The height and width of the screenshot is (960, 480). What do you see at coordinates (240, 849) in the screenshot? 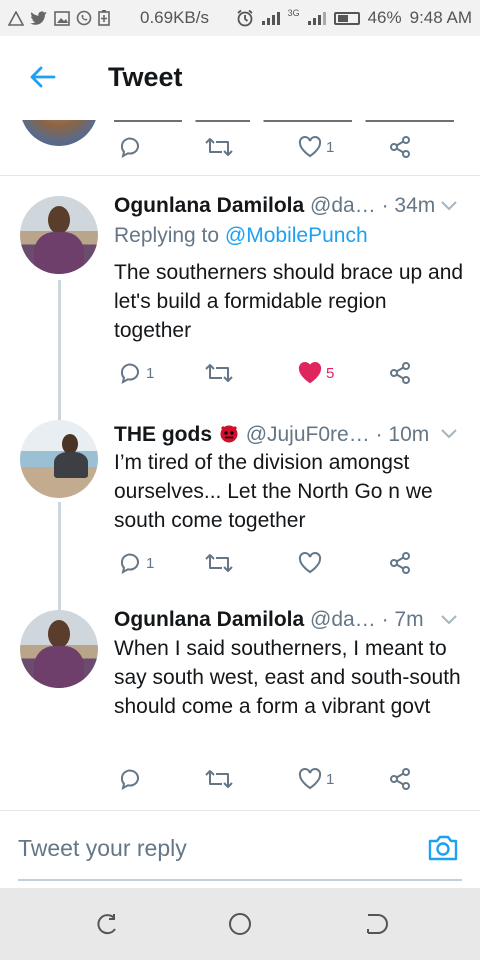
I see `reply-bar: Tweet your reply` at bounding box center [240, 849].